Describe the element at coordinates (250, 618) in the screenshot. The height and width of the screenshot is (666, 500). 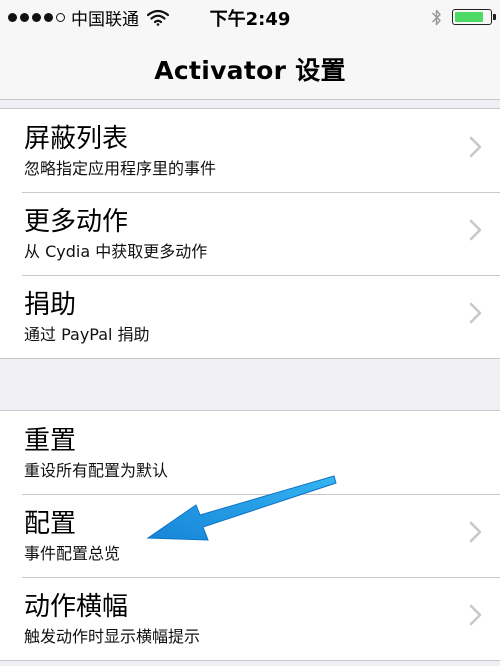
I see `row-action-banner: 动作横幅 触发动作时显示横幅提示` at that location.